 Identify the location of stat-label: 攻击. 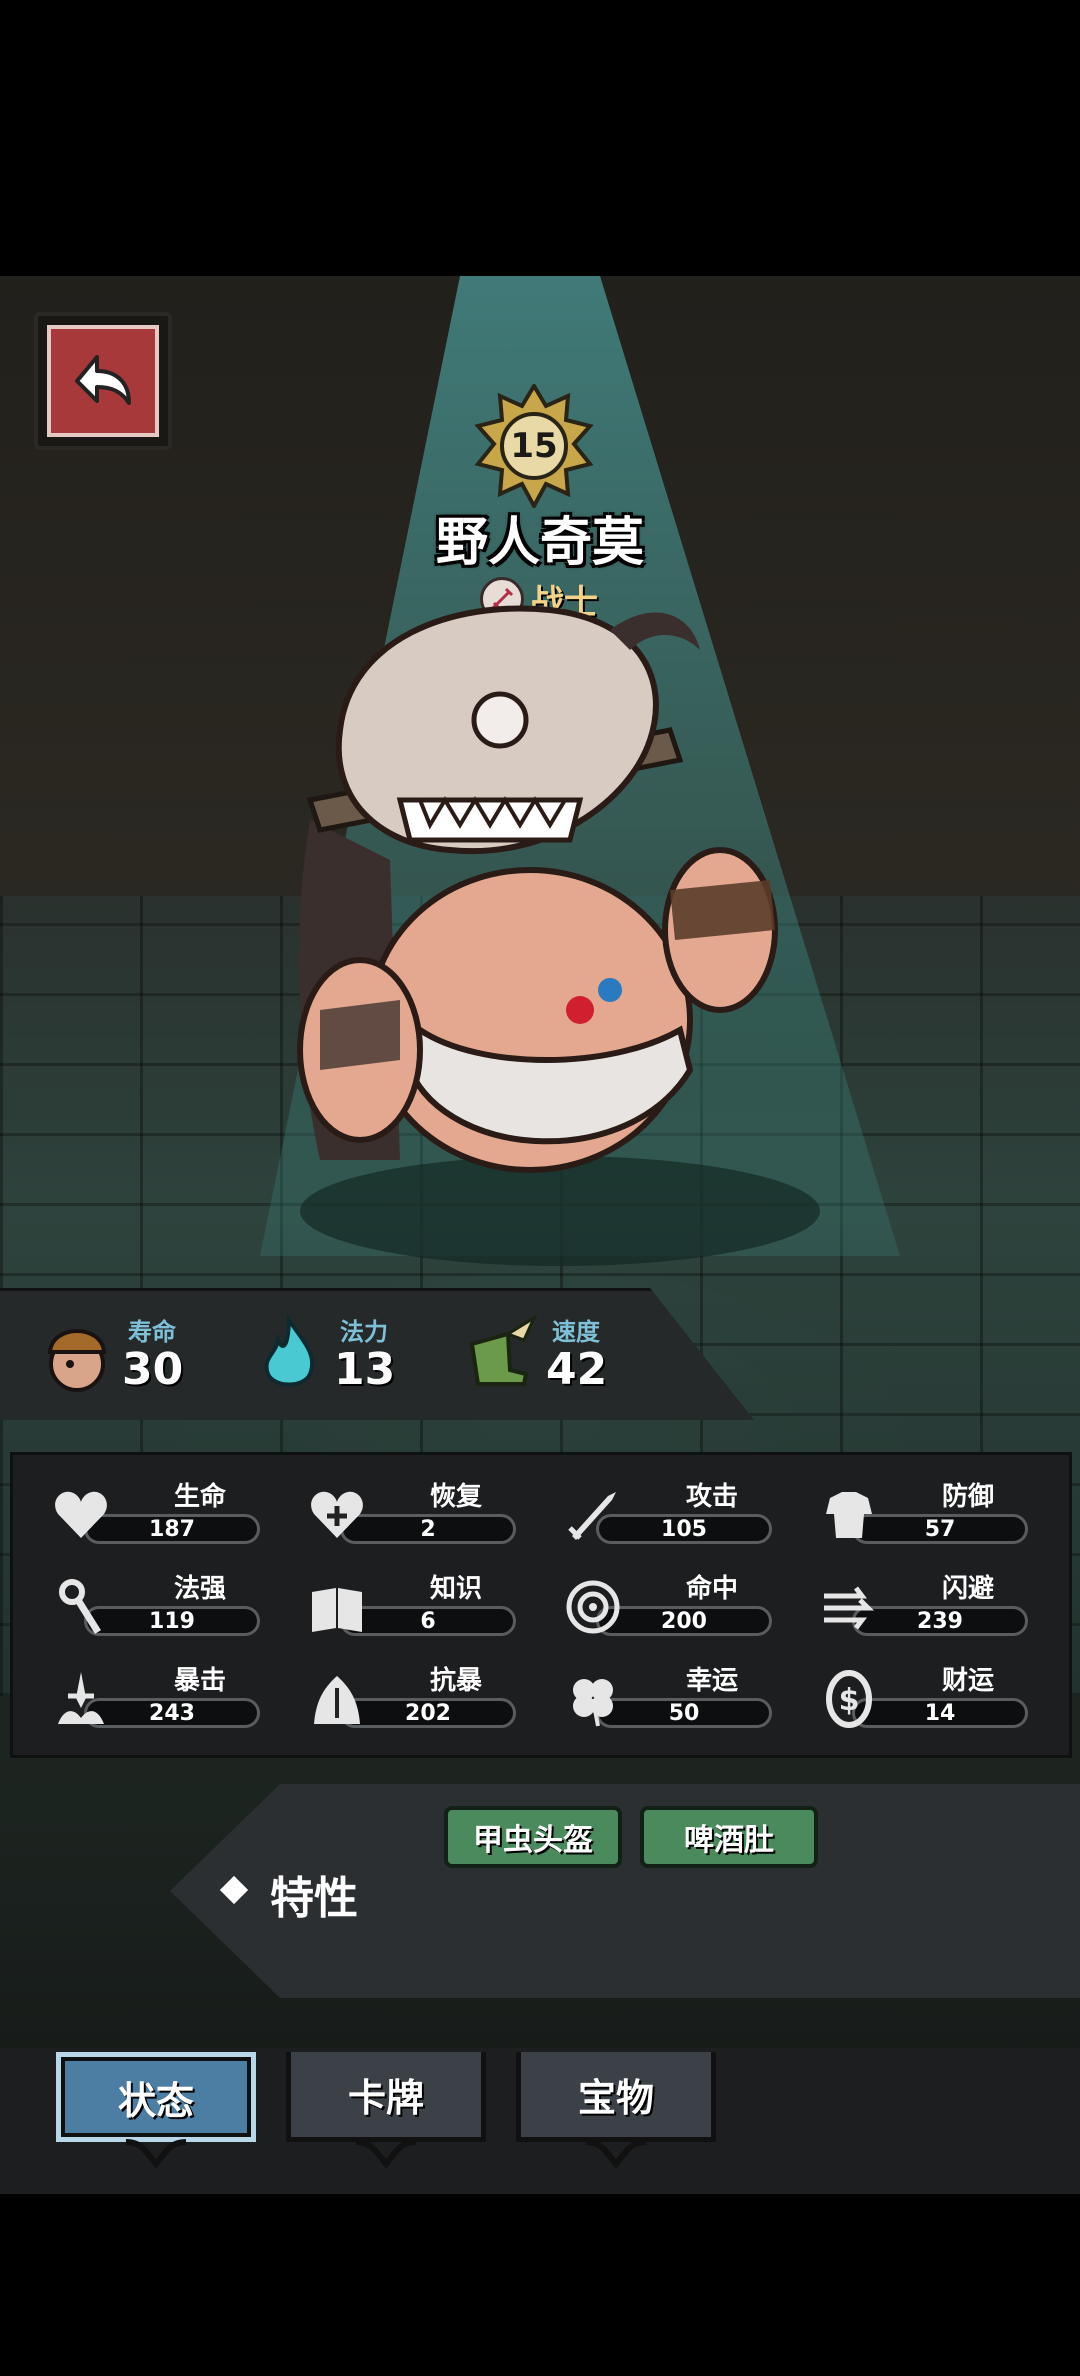
(711, 1497).